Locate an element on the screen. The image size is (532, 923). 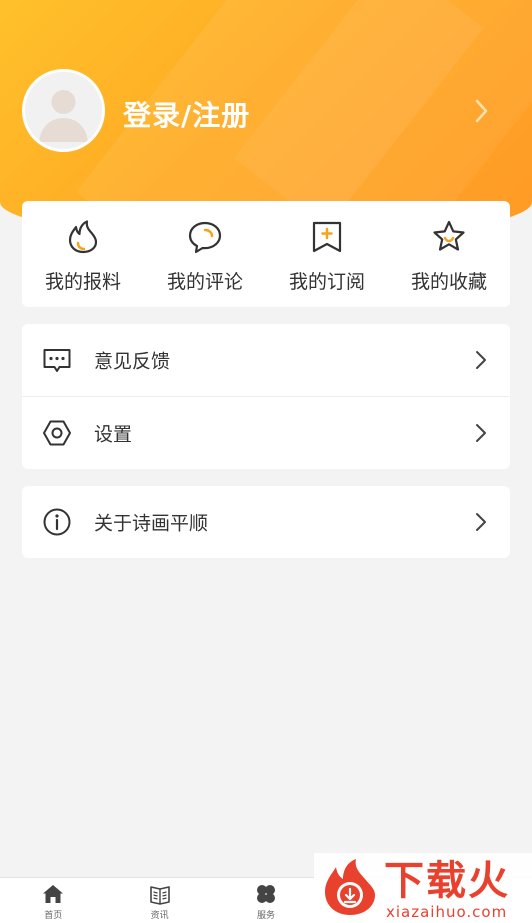
feedback-row: 意见反馈 is located at coordinates (266, 360).